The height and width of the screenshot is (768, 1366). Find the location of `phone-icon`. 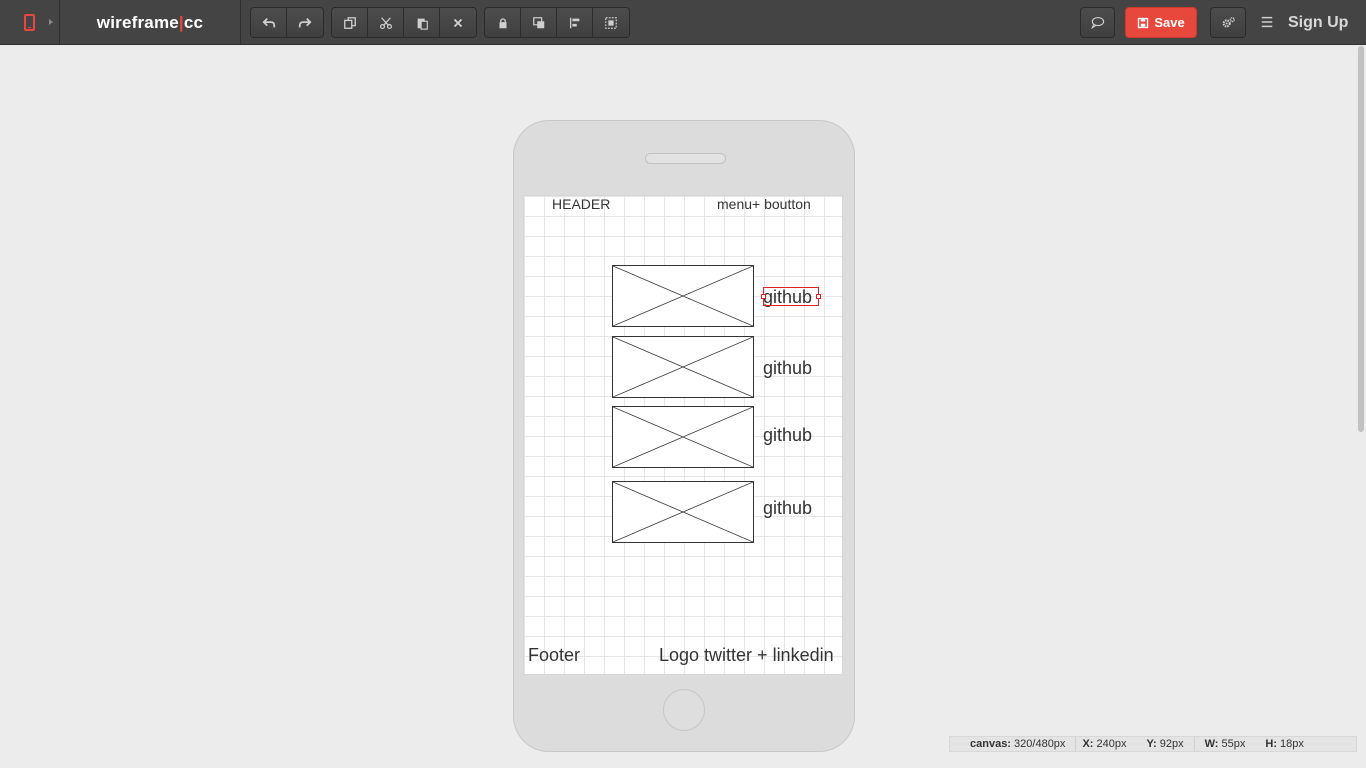

phone-icon is located at coordinates (29, 22).